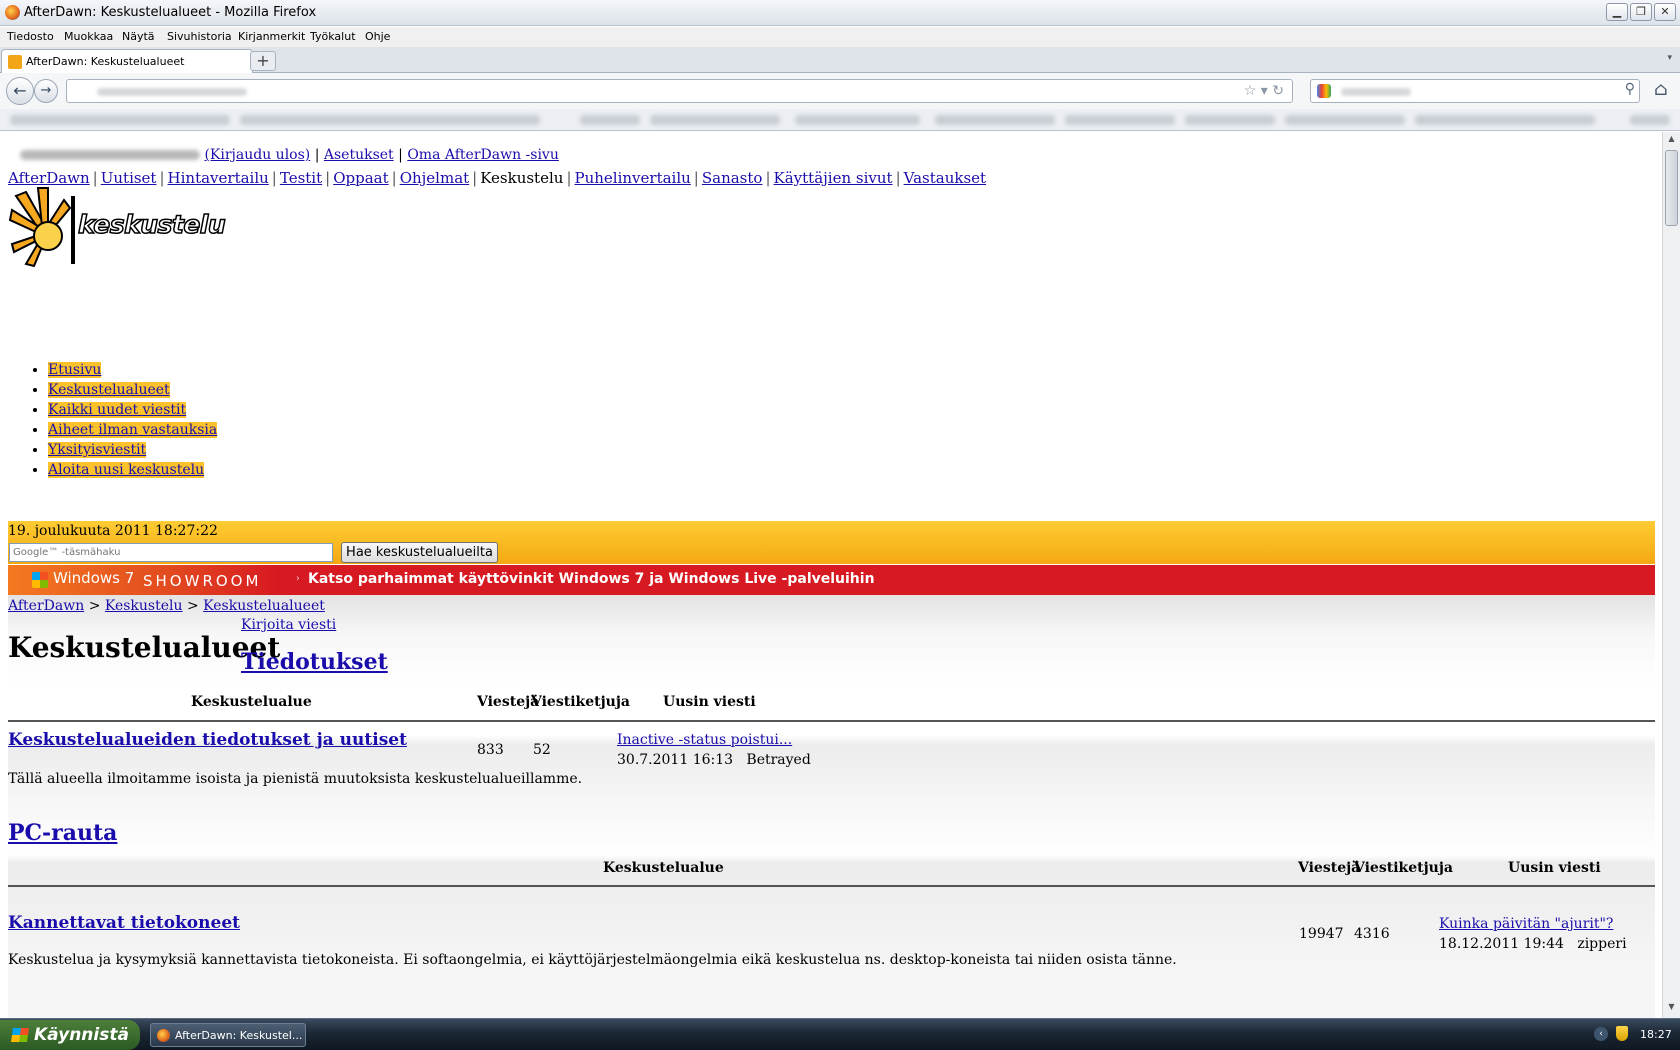 This screenshot has height=1050, width=1680. What do you see at coordinates (218, 178) in the screenshot?
I see `nav-hintavertailu: Hintavertailu` at bounding box center [218, 178].